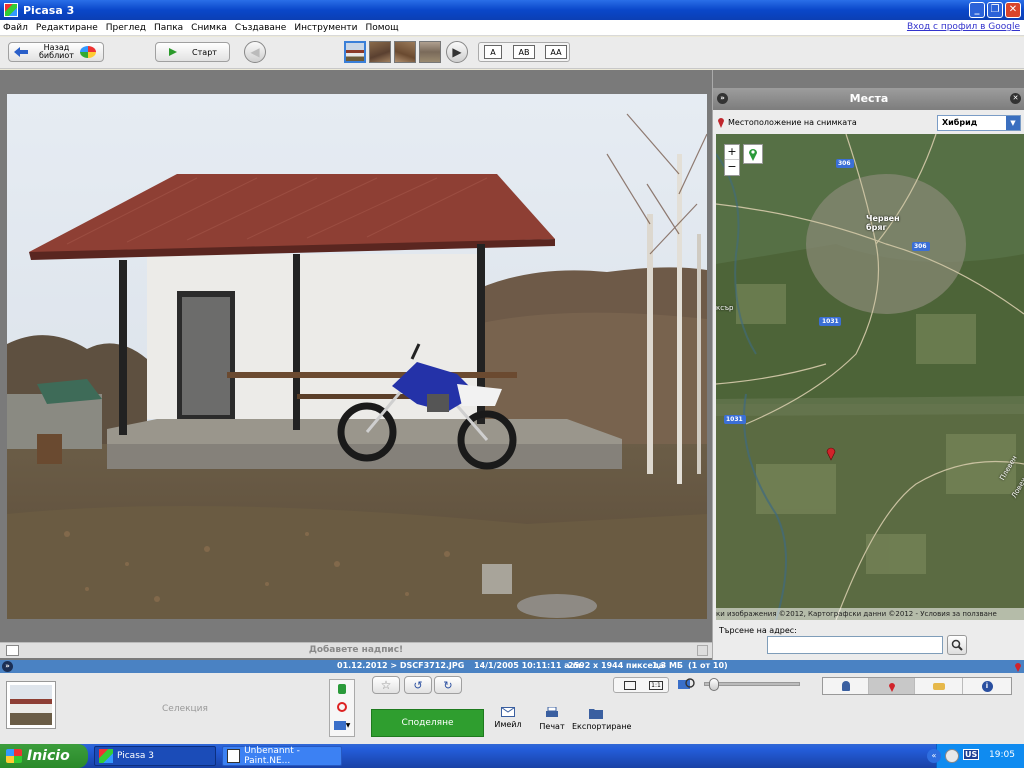  What do you see at coordinates (971, 754) in the screenshot?
I see `language-indicator: US` at bounding box center [971, 754].